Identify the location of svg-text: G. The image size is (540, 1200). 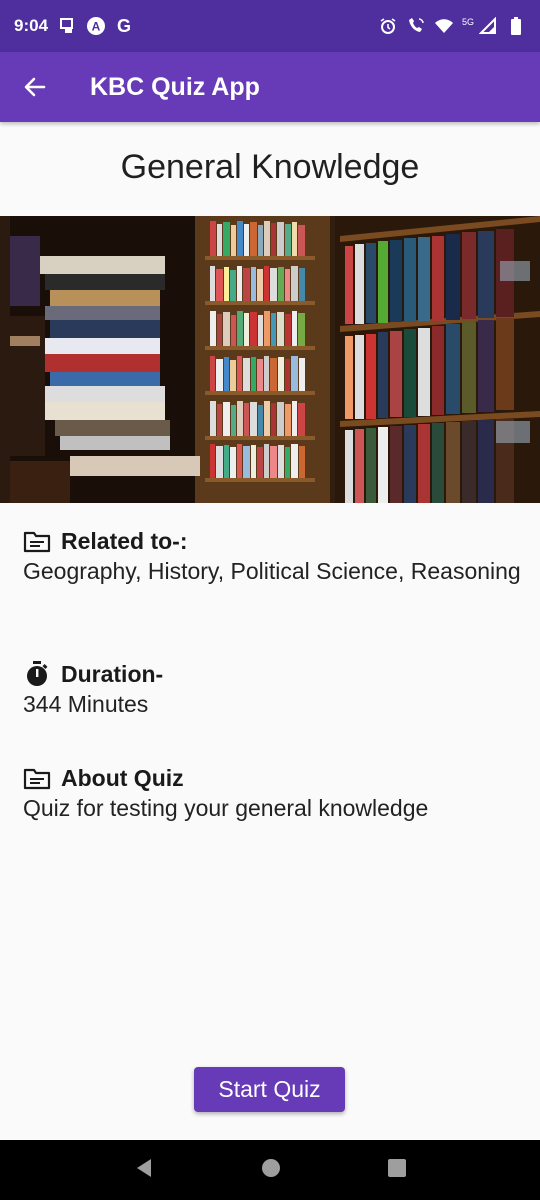
(124, 26).